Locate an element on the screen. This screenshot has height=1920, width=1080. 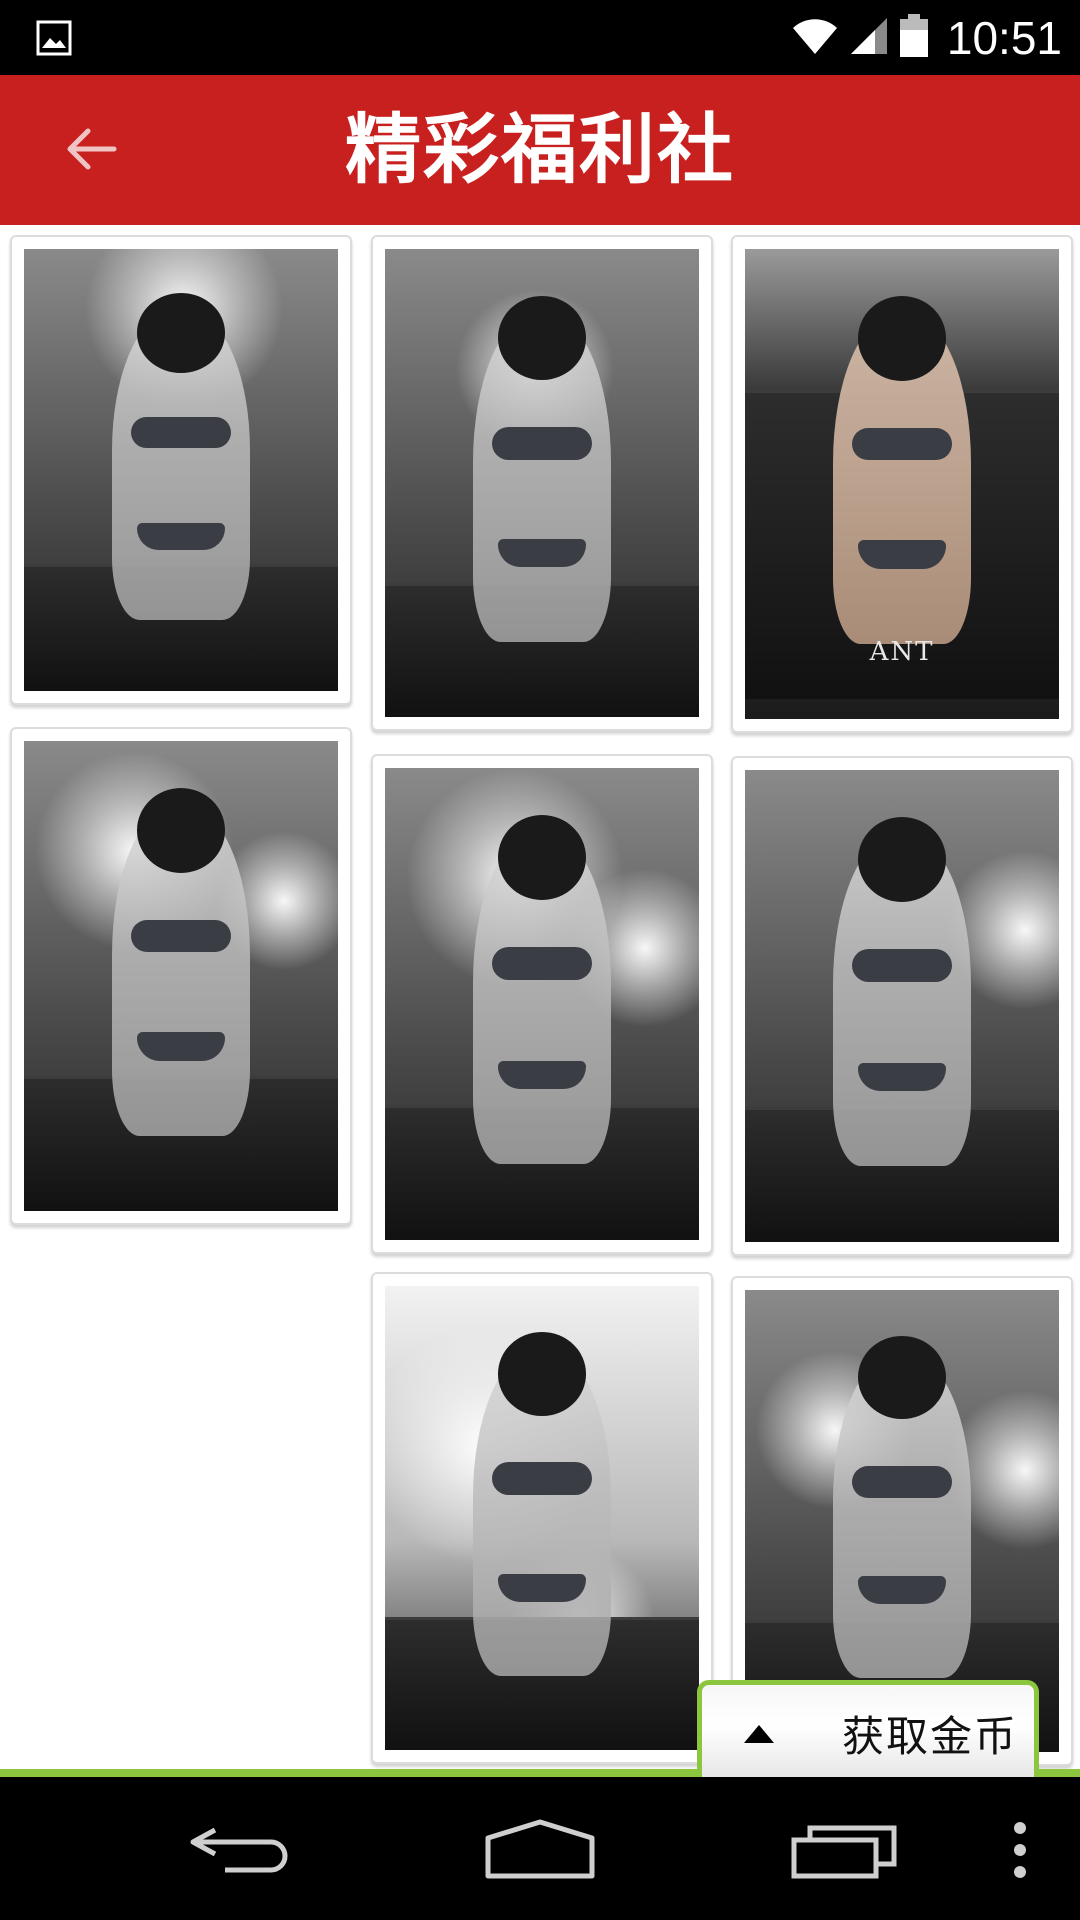
get-coins-label: 获取金币 is located at coordinates (930, 1736).